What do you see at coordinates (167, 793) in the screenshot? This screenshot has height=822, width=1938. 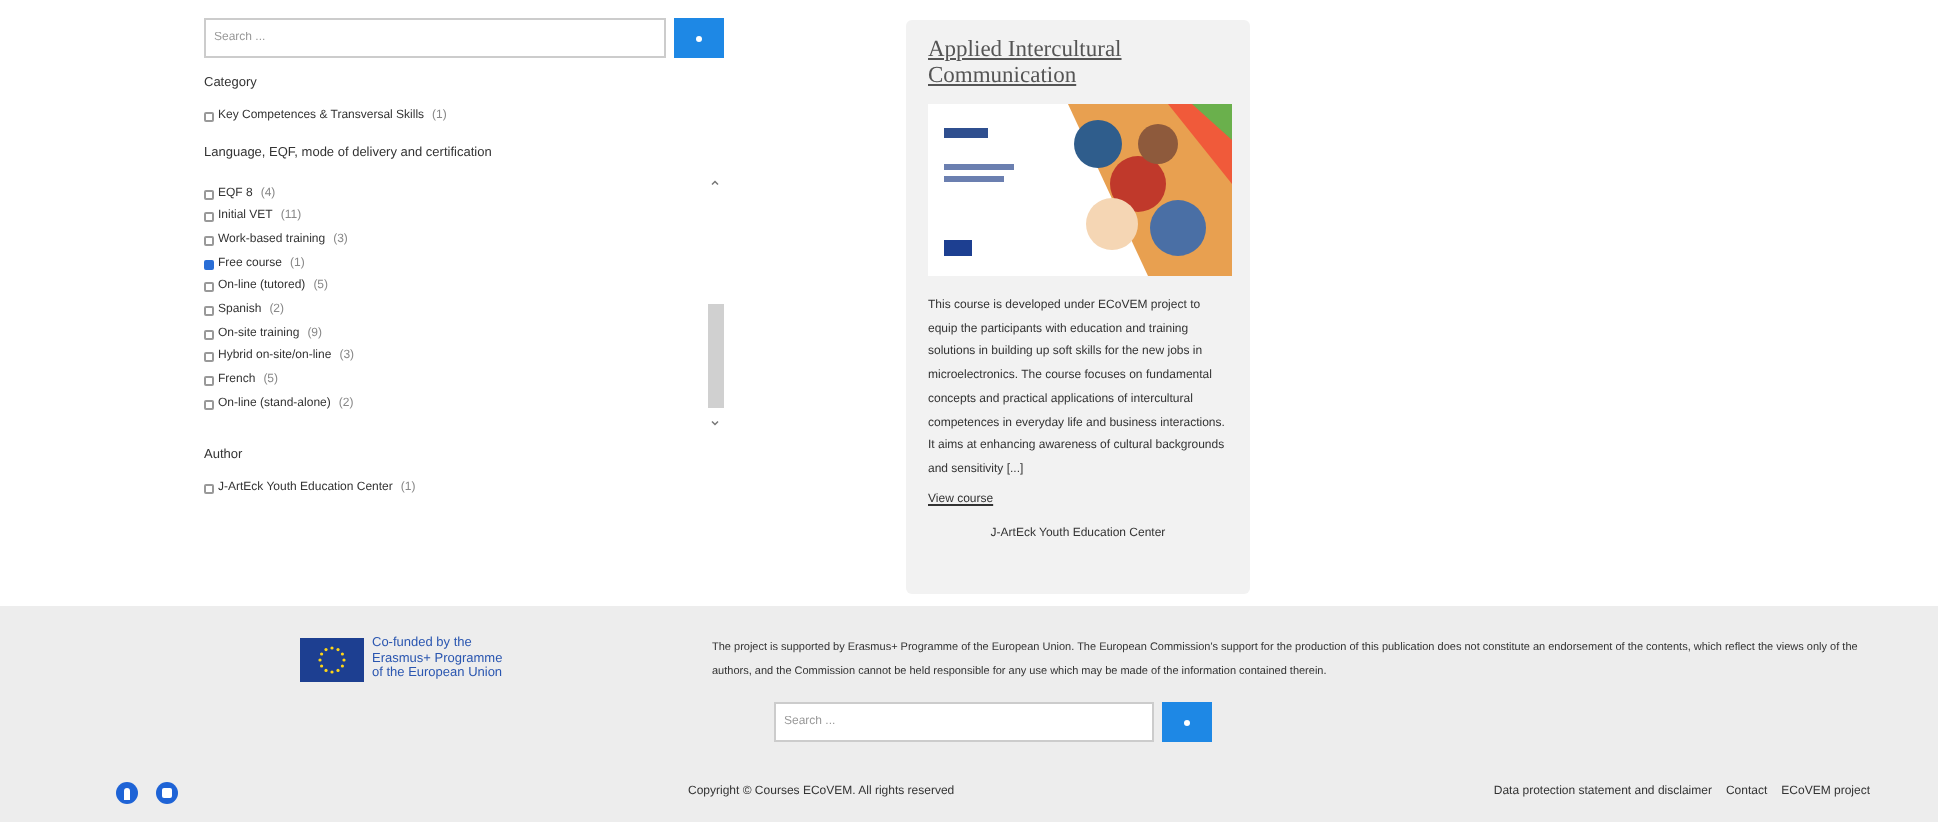 I see `linkedin-icon` at bounding box center [167, 793].